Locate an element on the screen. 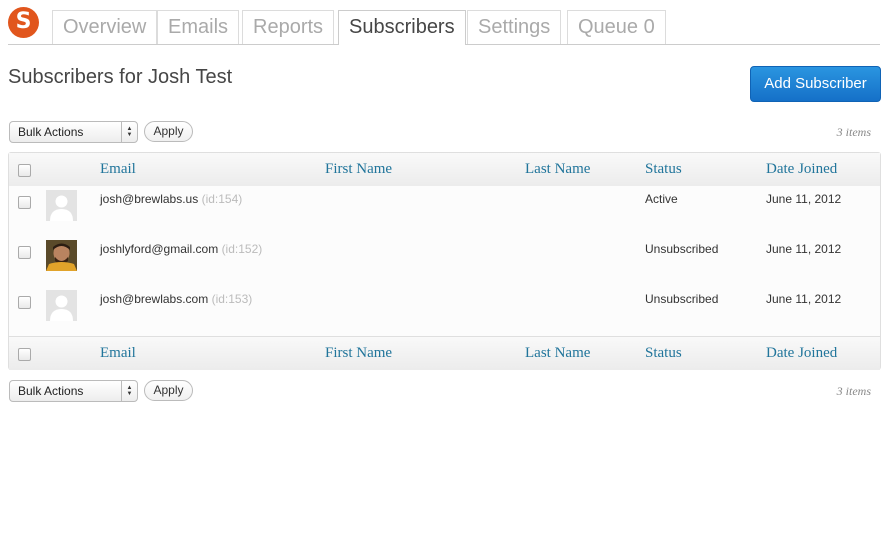 The height and width of the screenshot is (551, 887). page-title: Subscribers for Josh Test is located at coordinates (120, 77).